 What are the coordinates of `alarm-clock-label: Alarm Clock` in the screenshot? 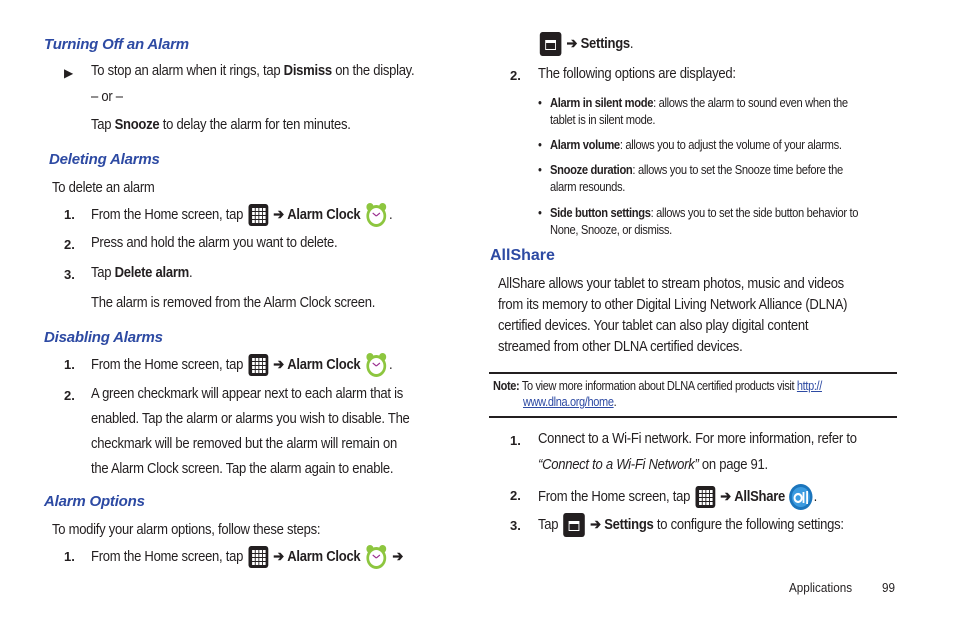 It's located at (324, 556).